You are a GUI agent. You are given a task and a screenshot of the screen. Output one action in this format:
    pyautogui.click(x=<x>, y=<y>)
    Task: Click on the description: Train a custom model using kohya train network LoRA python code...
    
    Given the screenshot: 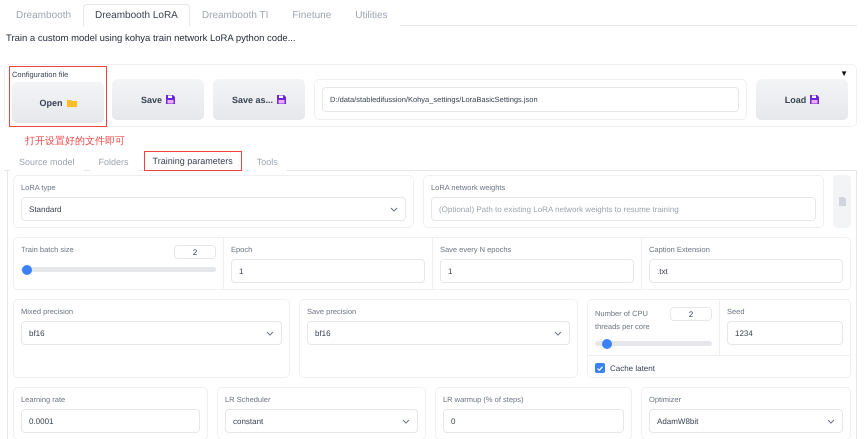 What is the action you would take?
    pyautogui.click(x=151, y=39)
    